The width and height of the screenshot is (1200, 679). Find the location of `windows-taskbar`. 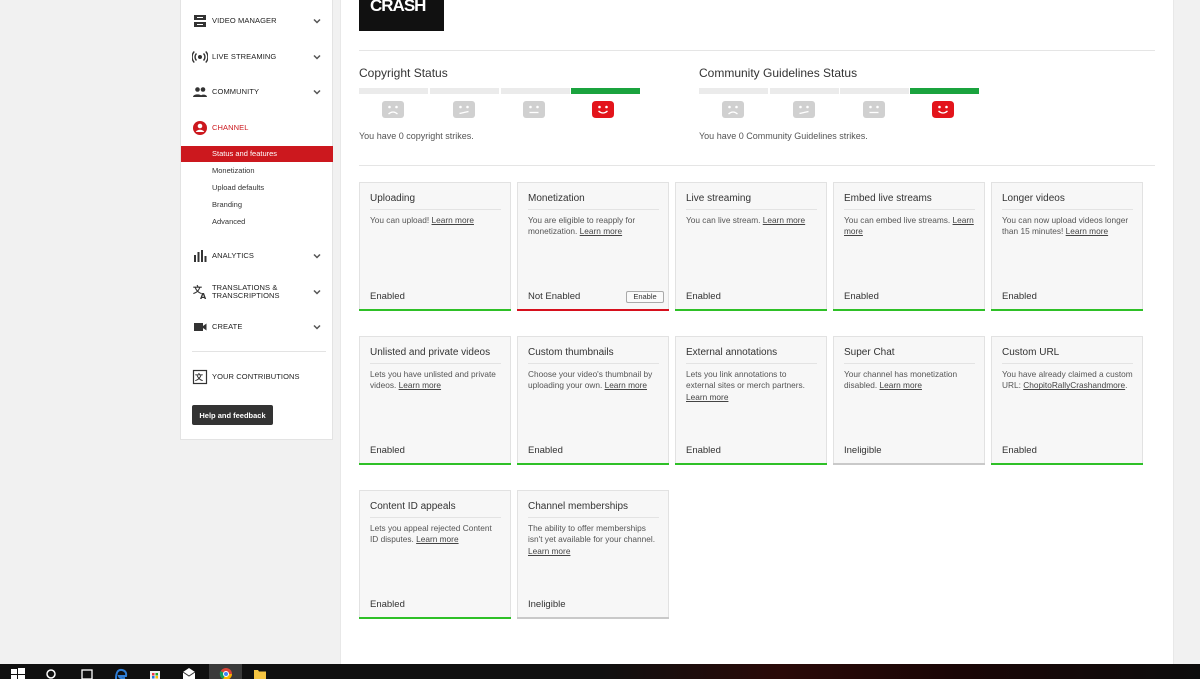

windows-taskbar is located at coordinates (600, 671).